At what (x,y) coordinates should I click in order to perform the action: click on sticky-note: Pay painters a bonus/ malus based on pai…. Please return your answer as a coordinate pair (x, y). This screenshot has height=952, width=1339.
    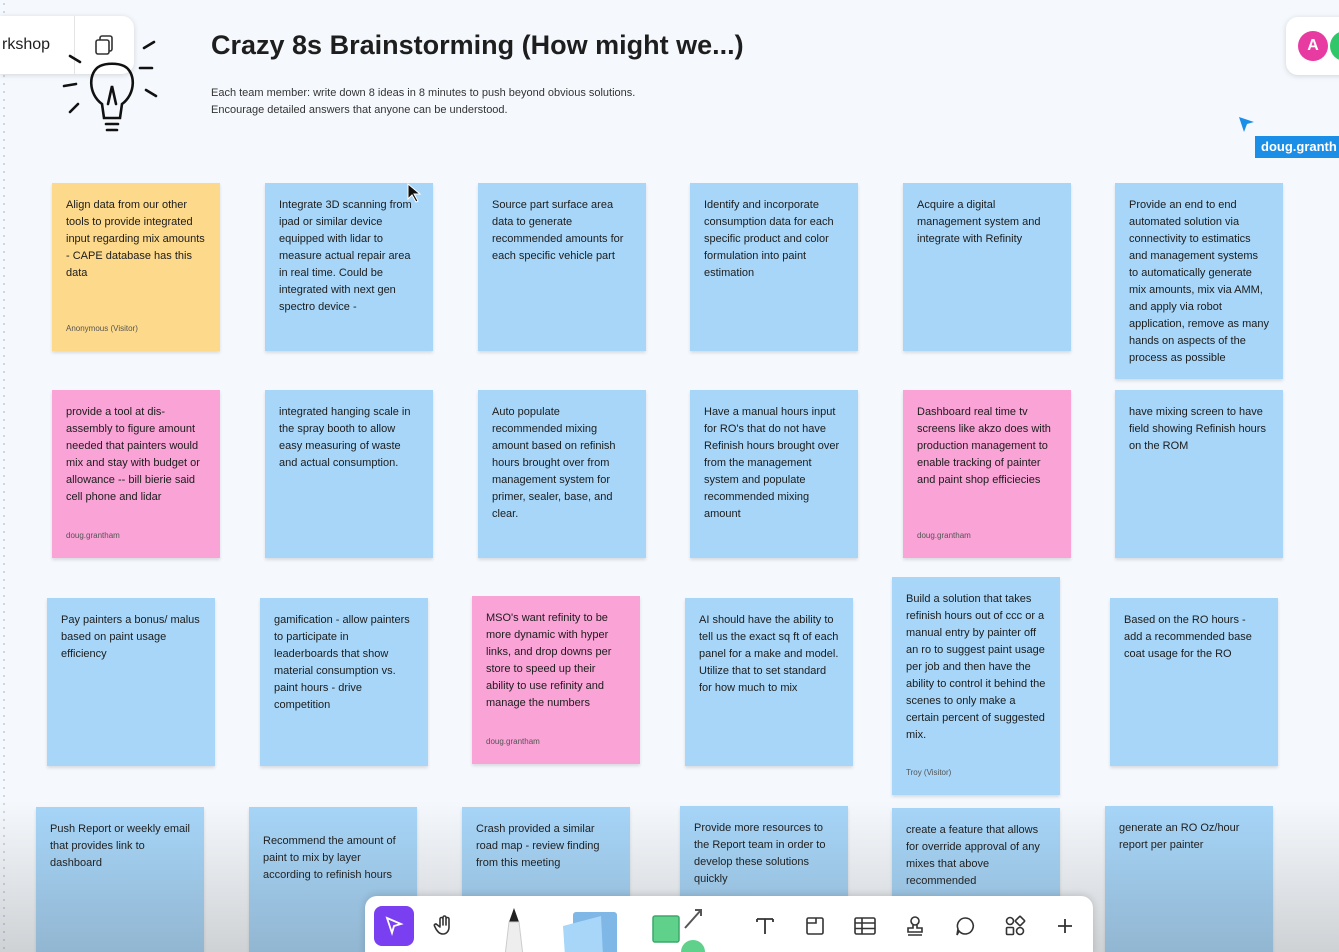
    Looking at the image, I should click on (131, 682).